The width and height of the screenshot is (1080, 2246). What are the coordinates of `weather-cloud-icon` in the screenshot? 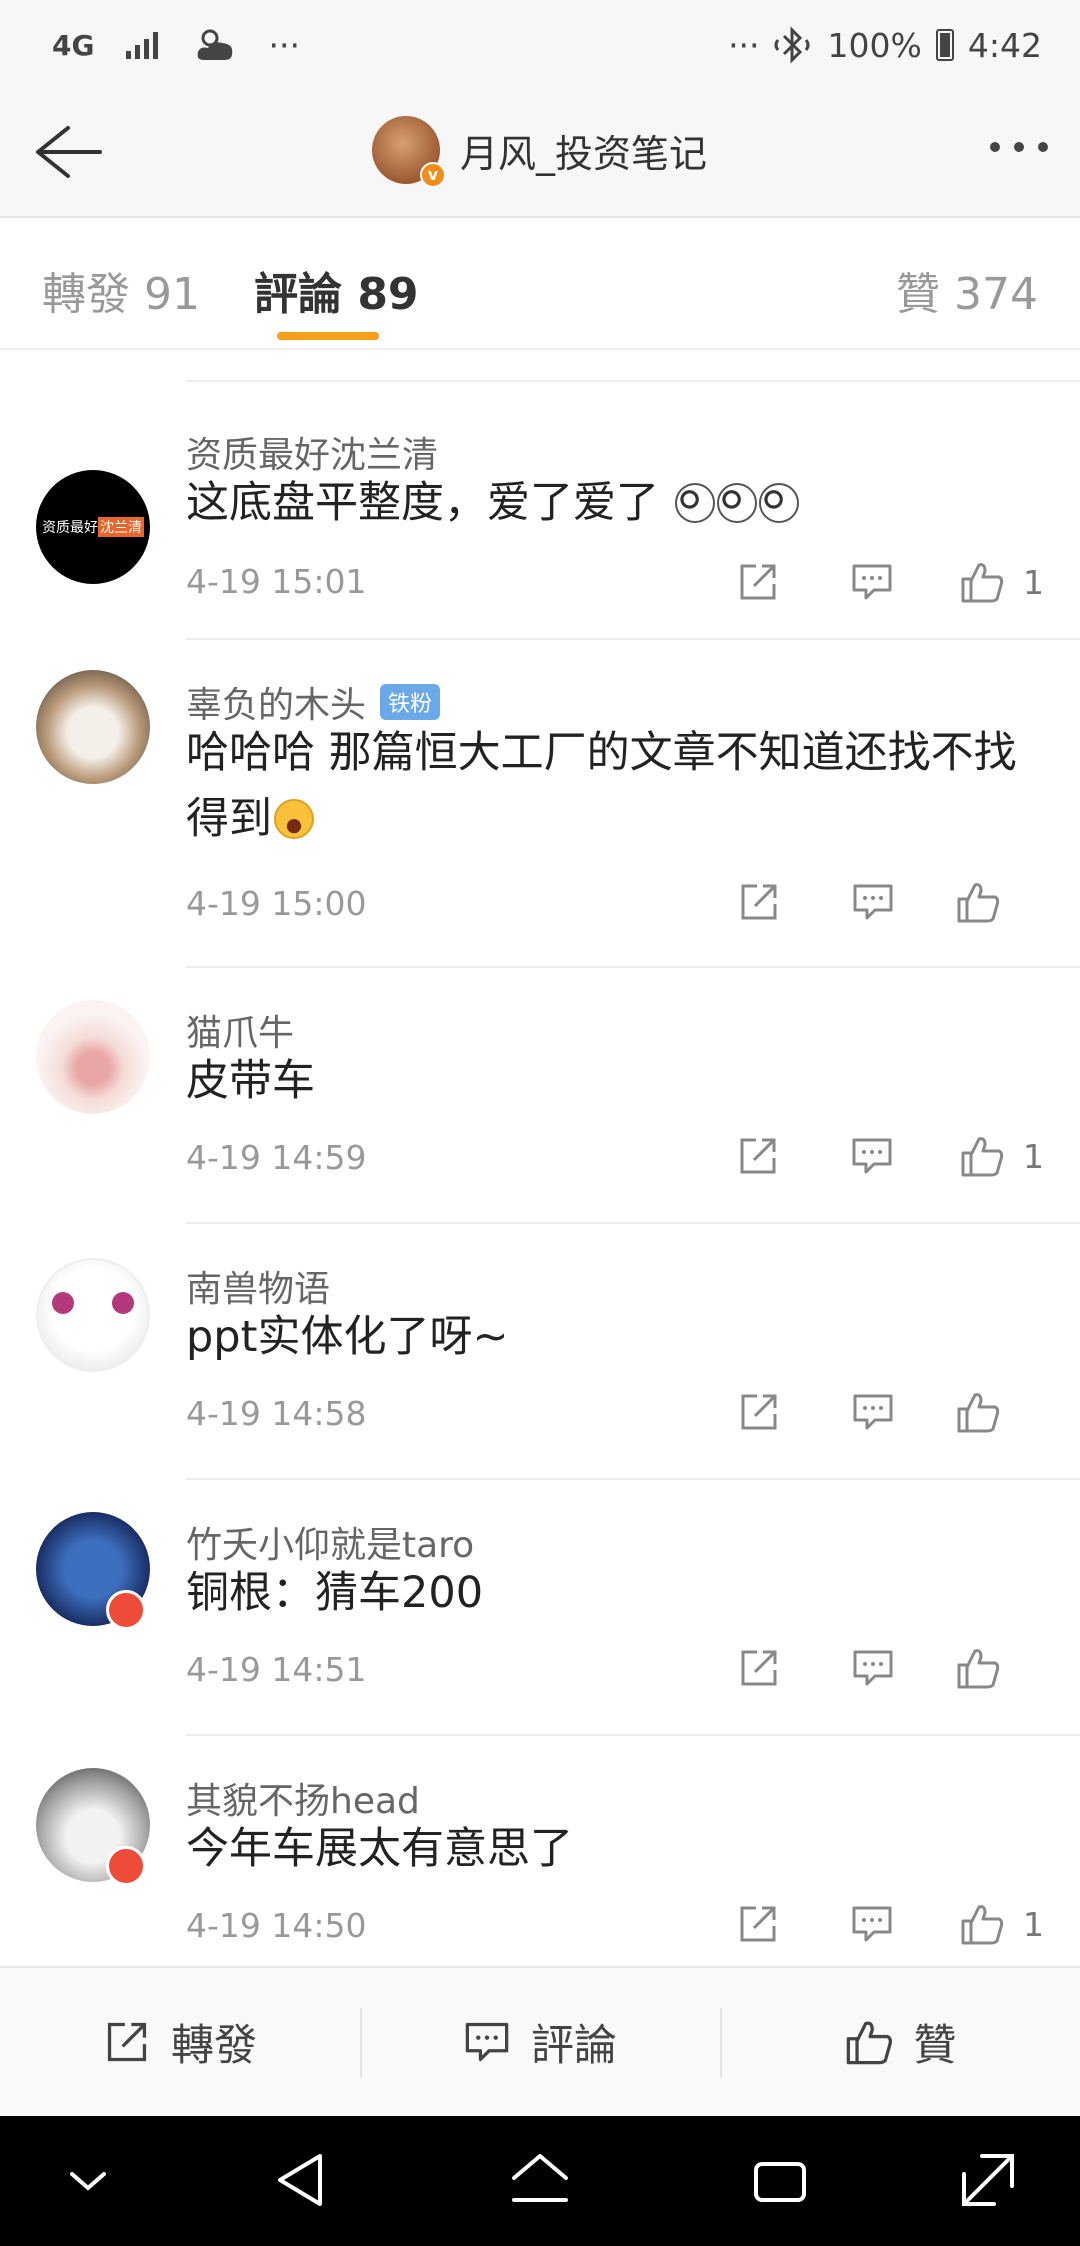 It's located at (215, 44).